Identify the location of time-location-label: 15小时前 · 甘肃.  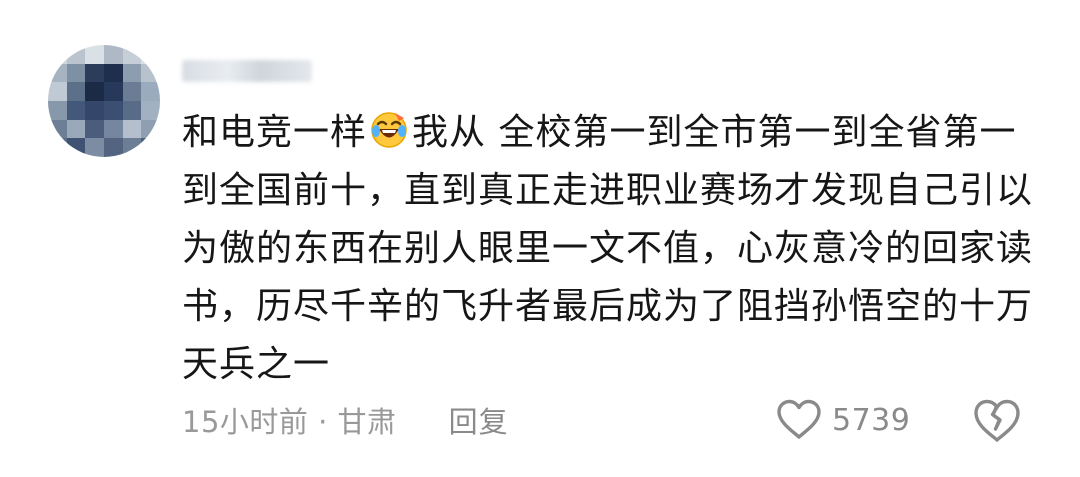
(289, 422).